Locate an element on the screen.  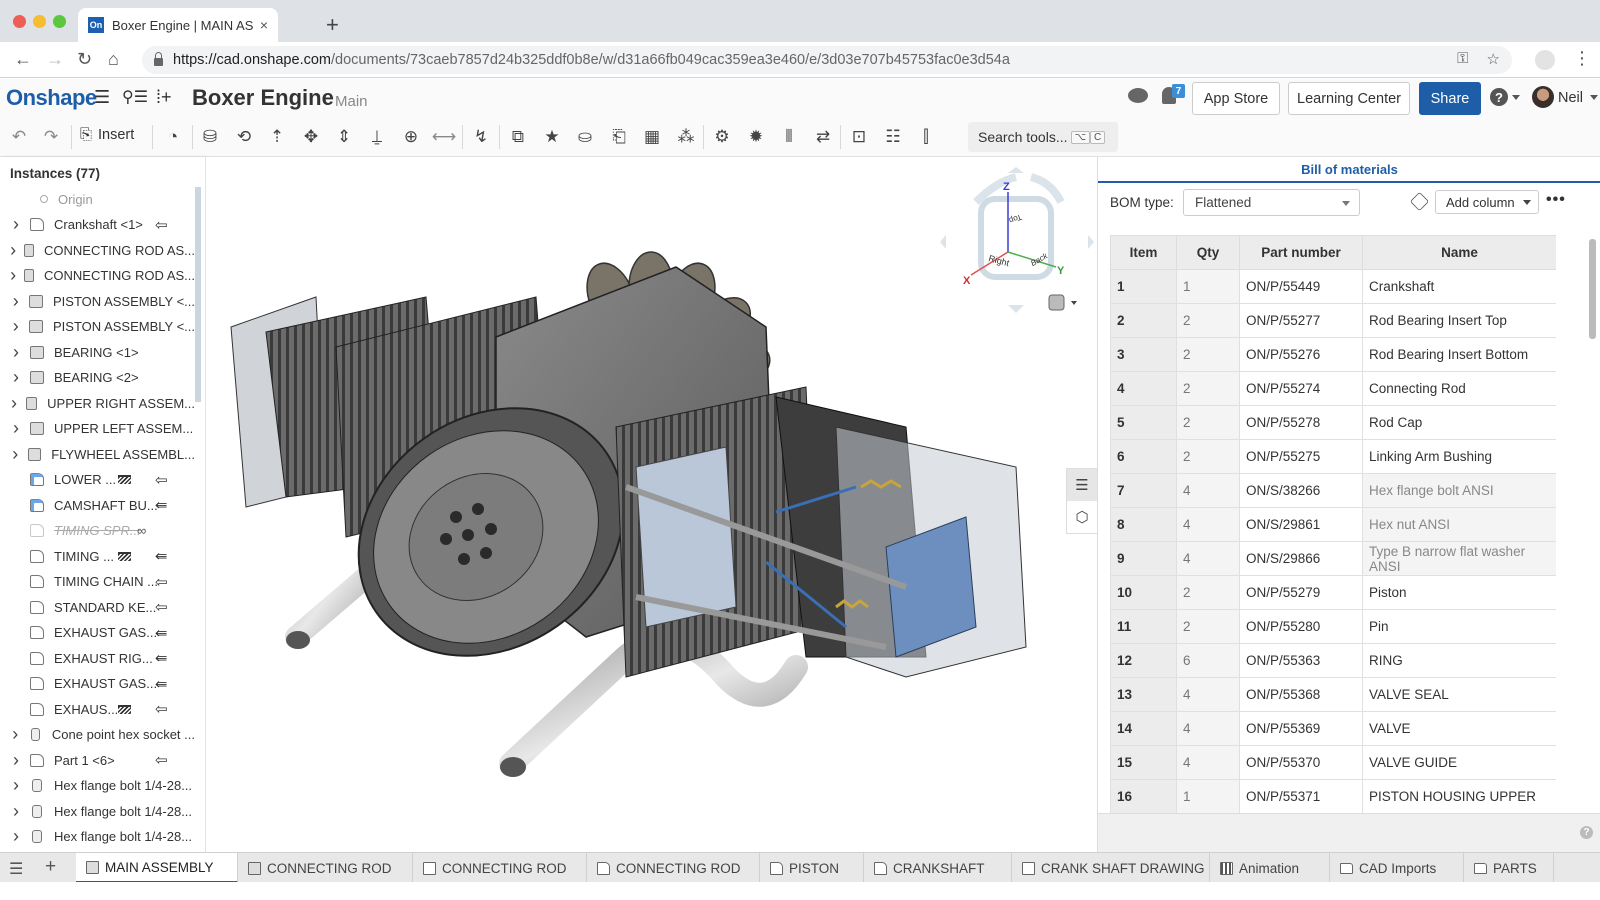
learning-center-button: Learning Center is located at coordinates (1349, 98).